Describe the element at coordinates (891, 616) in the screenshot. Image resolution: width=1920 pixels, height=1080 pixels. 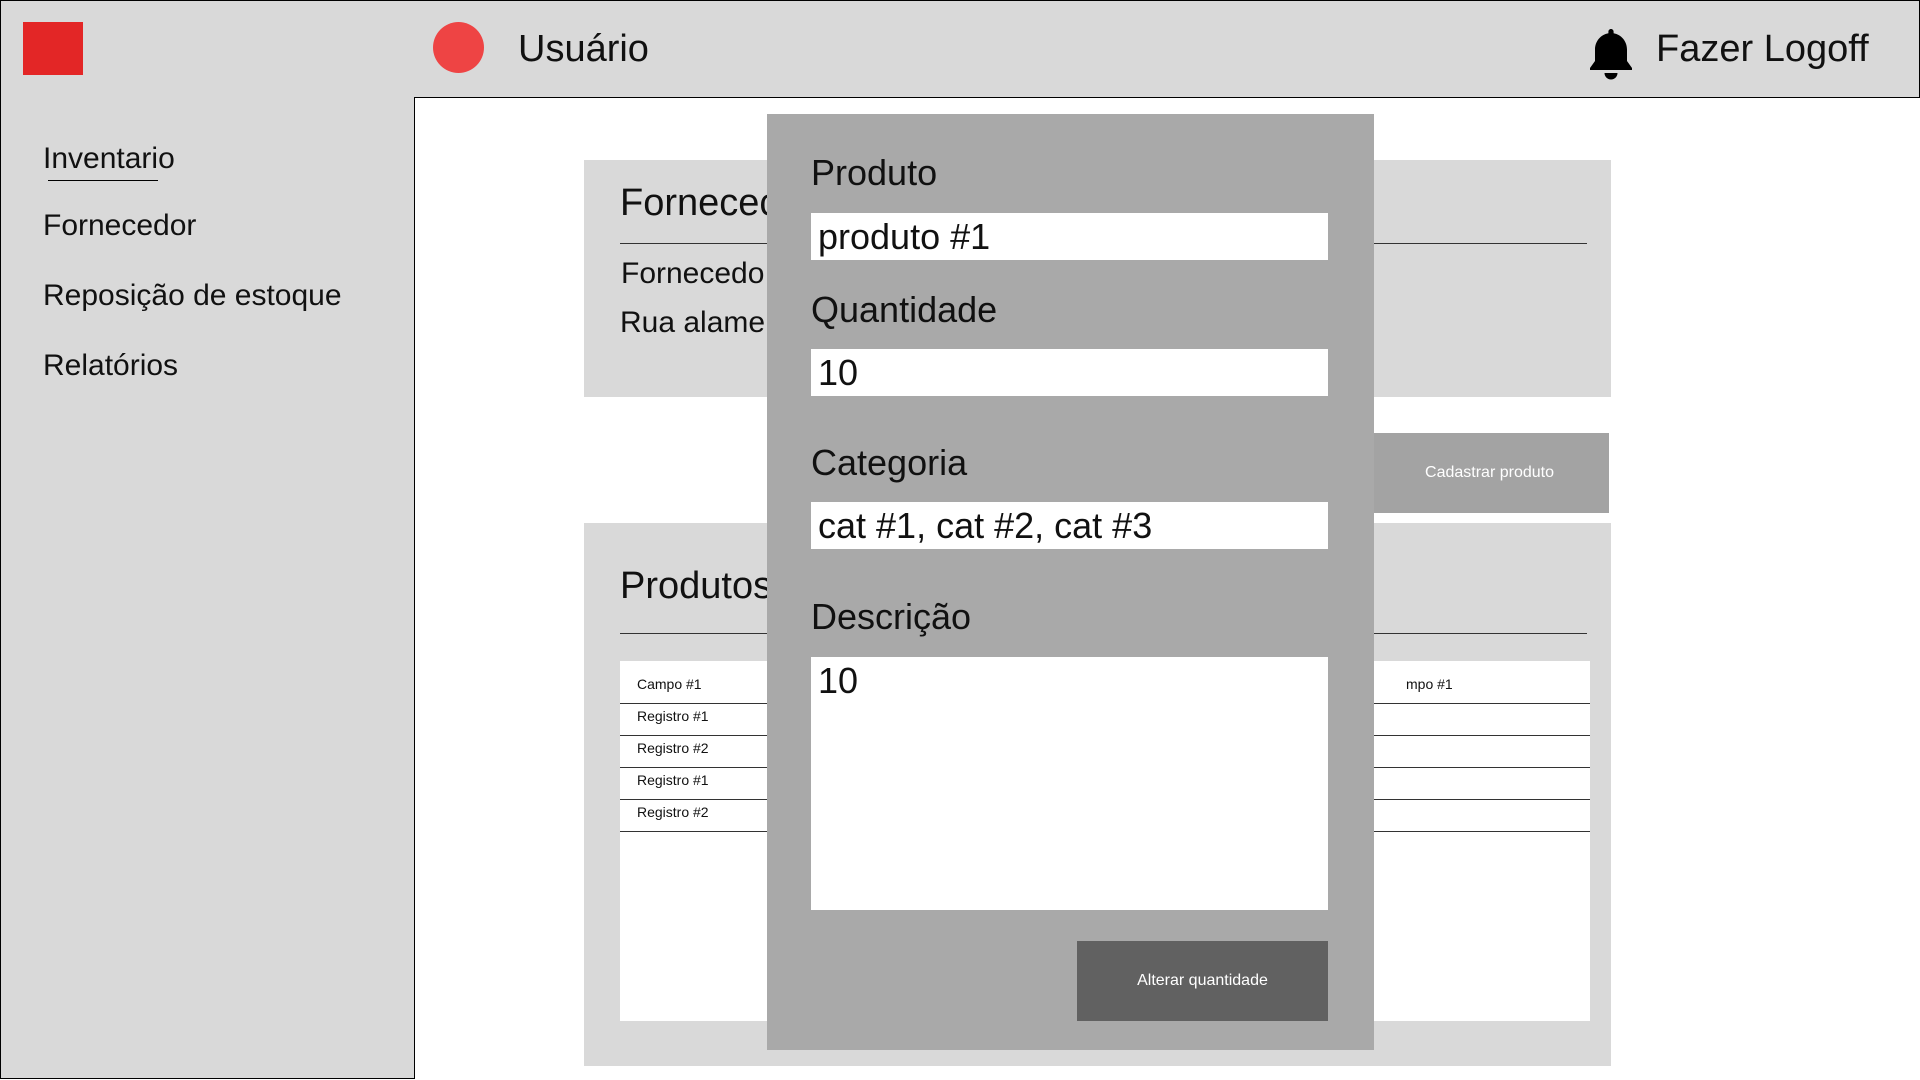
I see `description-label: Descrição` at that location.